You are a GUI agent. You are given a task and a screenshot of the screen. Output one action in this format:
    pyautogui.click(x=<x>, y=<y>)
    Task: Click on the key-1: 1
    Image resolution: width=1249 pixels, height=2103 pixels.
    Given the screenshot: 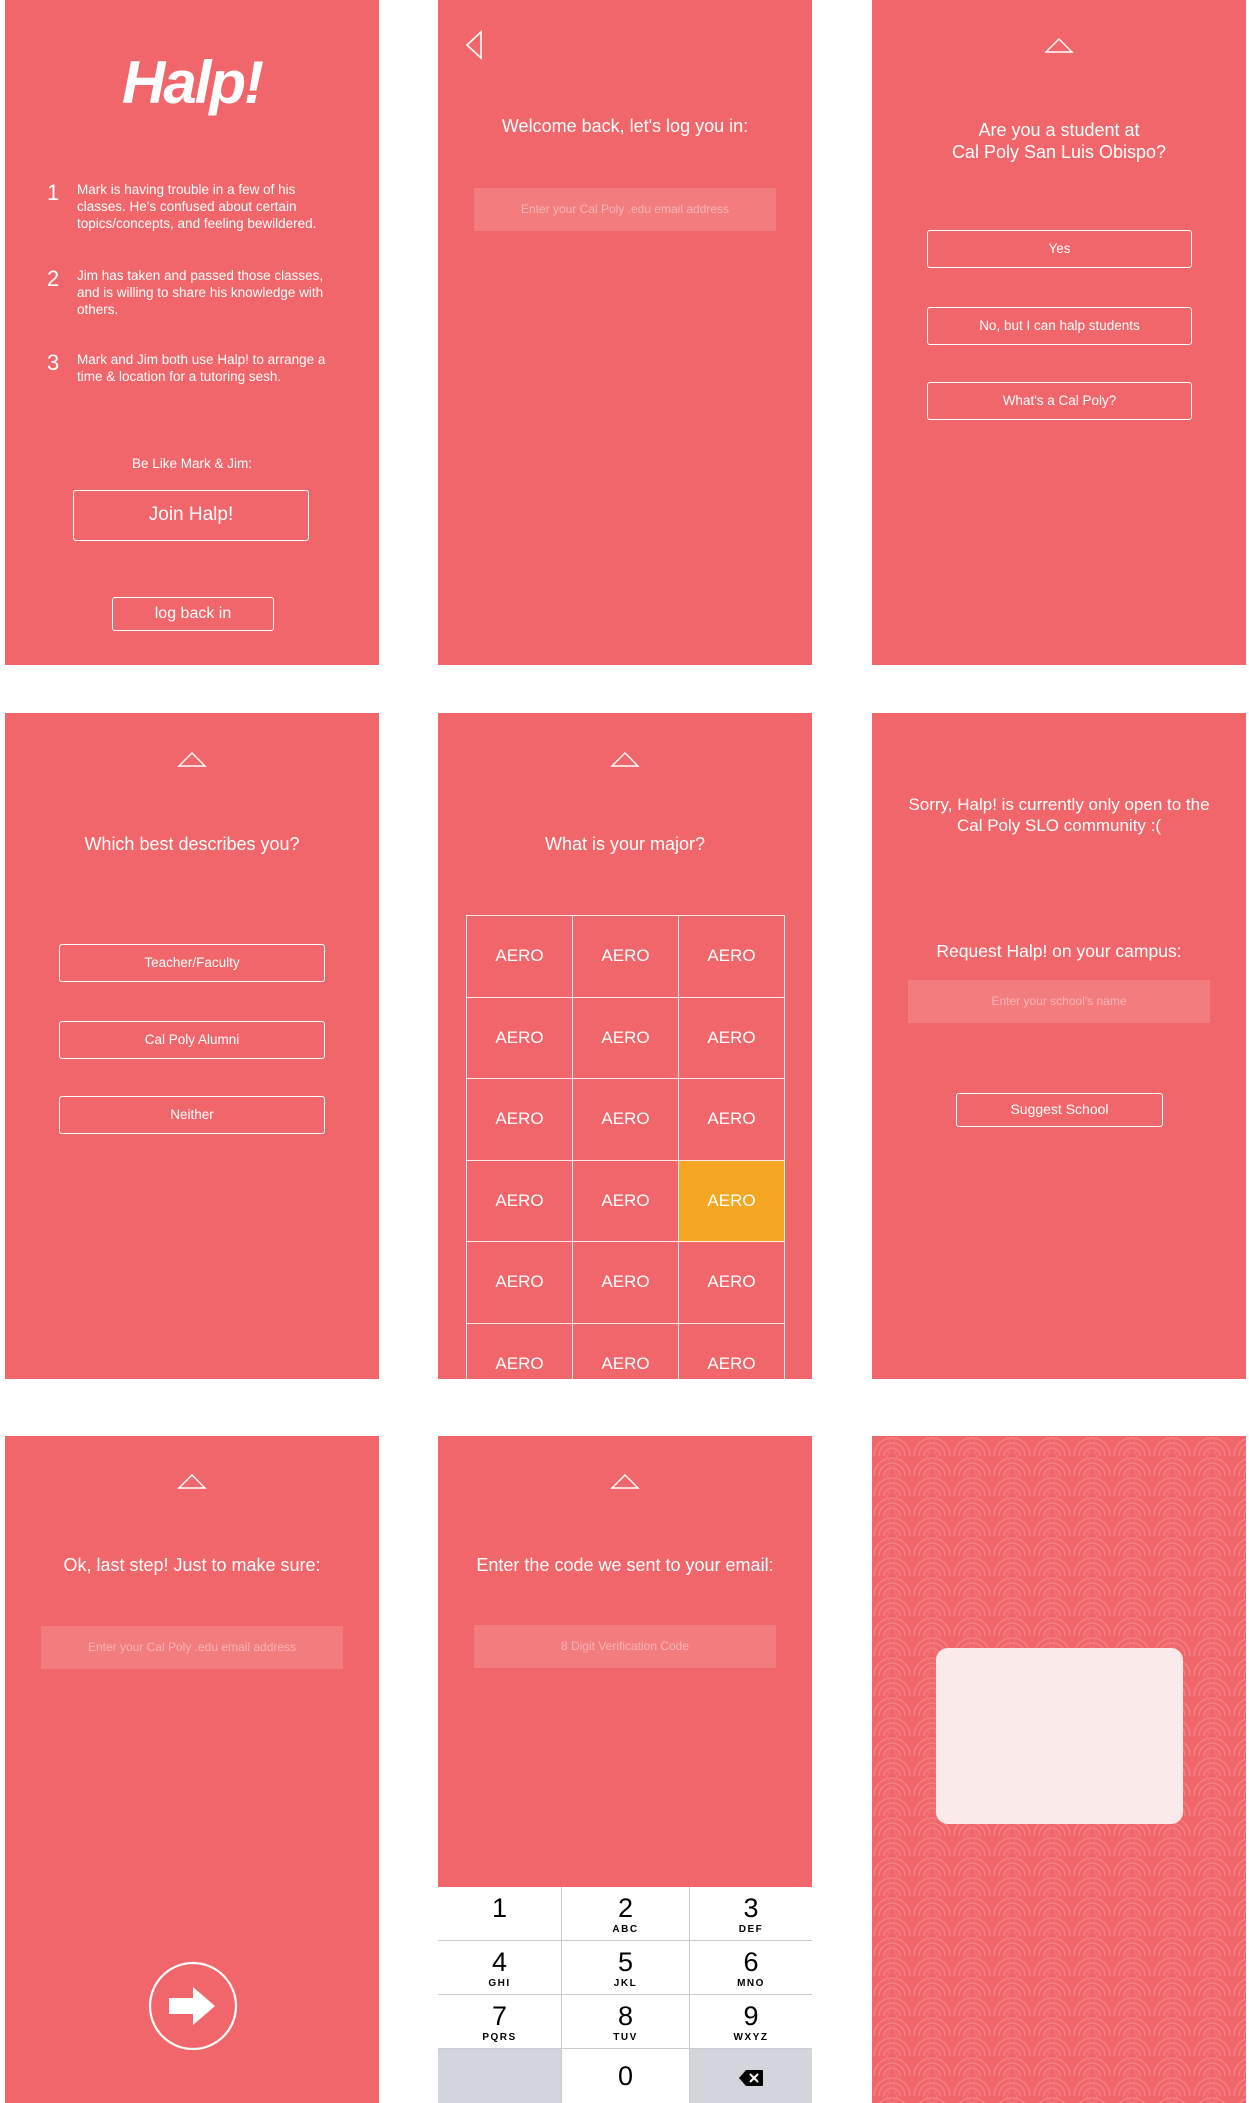 What is the action you would take?
    pyautogui.click(x=500, y=1914)
    